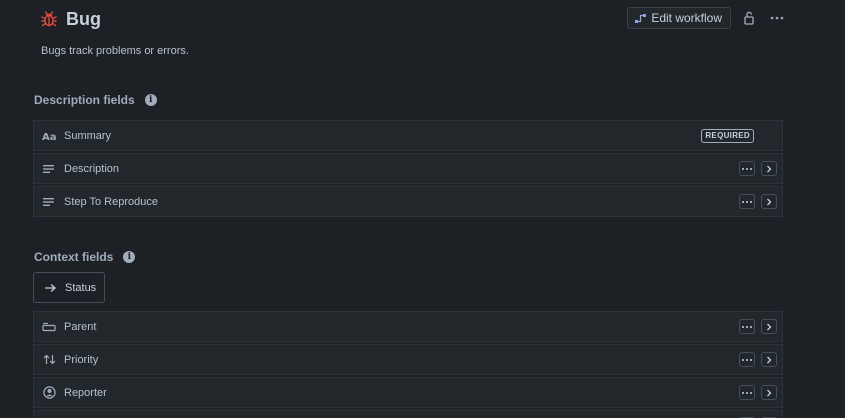 The height and width of the screenshot is (418, 845). I want to click on text-format-icon: Aa, so click(49, 136).